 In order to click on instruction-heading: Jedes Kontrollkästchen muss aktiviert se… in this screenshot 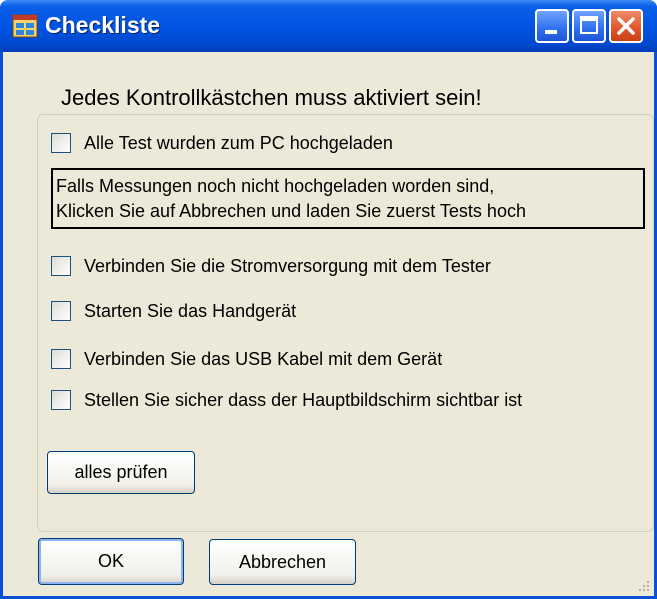, I will do `click(271, 97)`.